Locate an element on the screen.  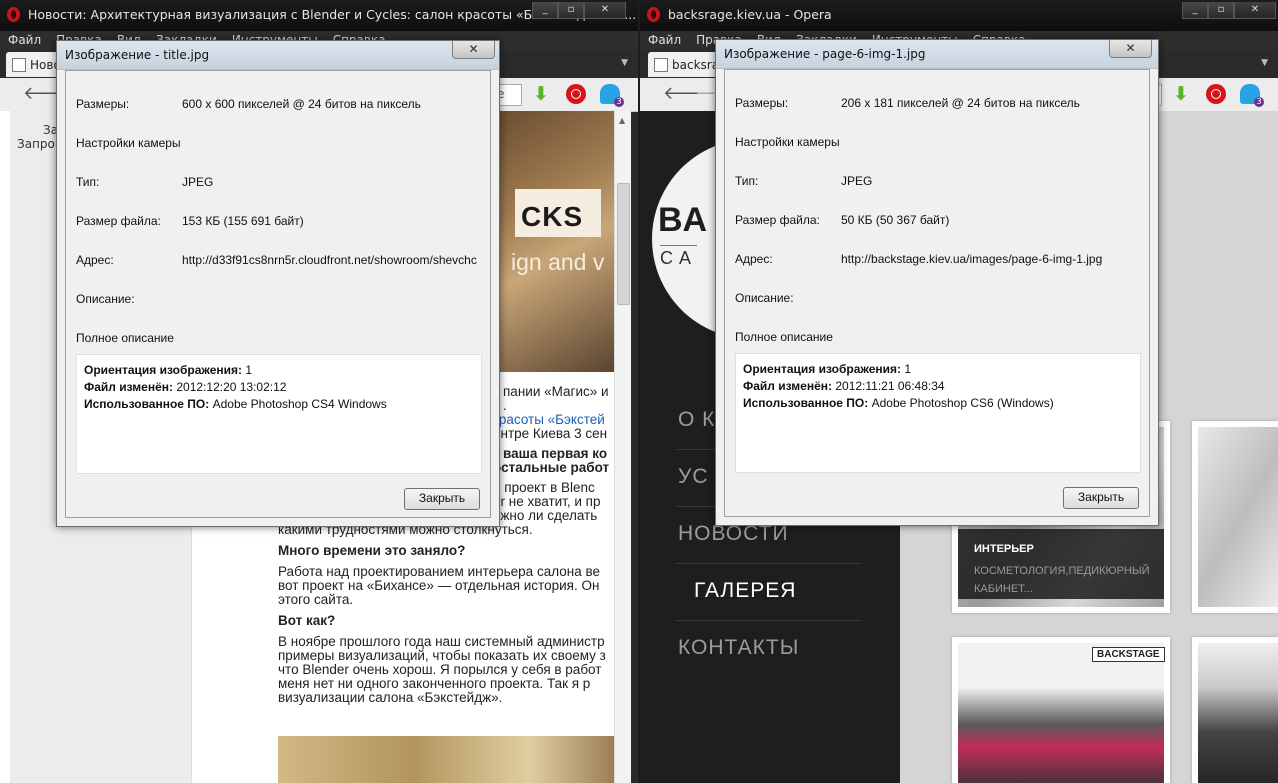
hero-logo-small: BE is located at coordinates (593, 193).